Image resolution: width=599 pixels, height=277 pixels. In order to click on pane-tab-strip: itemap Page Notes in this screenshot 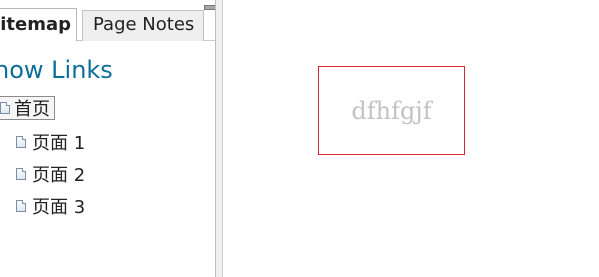, I will do `click(107, 21)`.